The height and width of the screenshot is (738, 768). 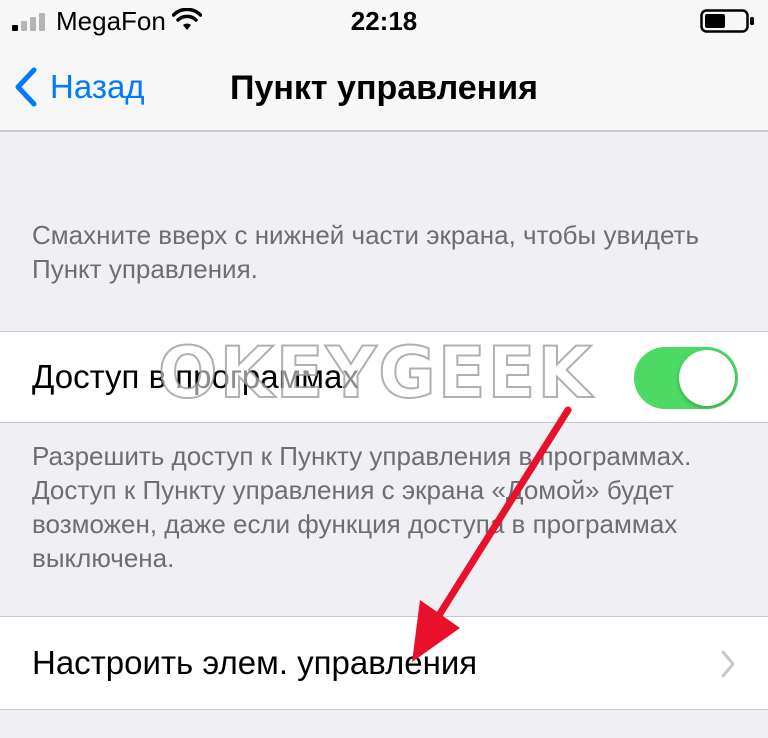 What do you see at coordinates (728, 664) in the screenshot?
I see `chevron-right-icon` at bounding box center [728, 664].